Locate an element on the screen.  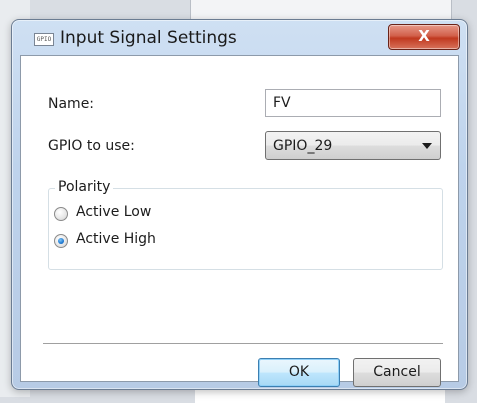
name-label: Name: is located at coordinates (71, 104).